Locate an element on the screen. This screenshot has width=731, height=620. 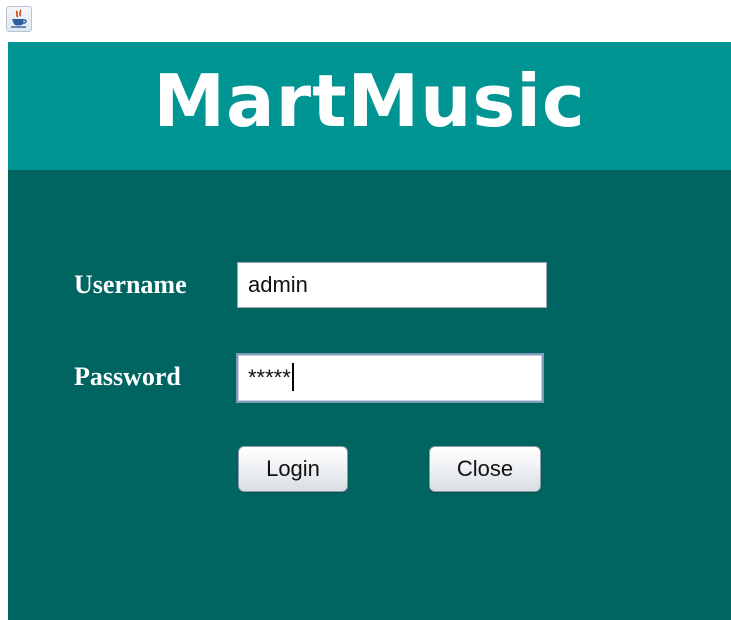
username-label: Username is located at coordinates (130, 284).